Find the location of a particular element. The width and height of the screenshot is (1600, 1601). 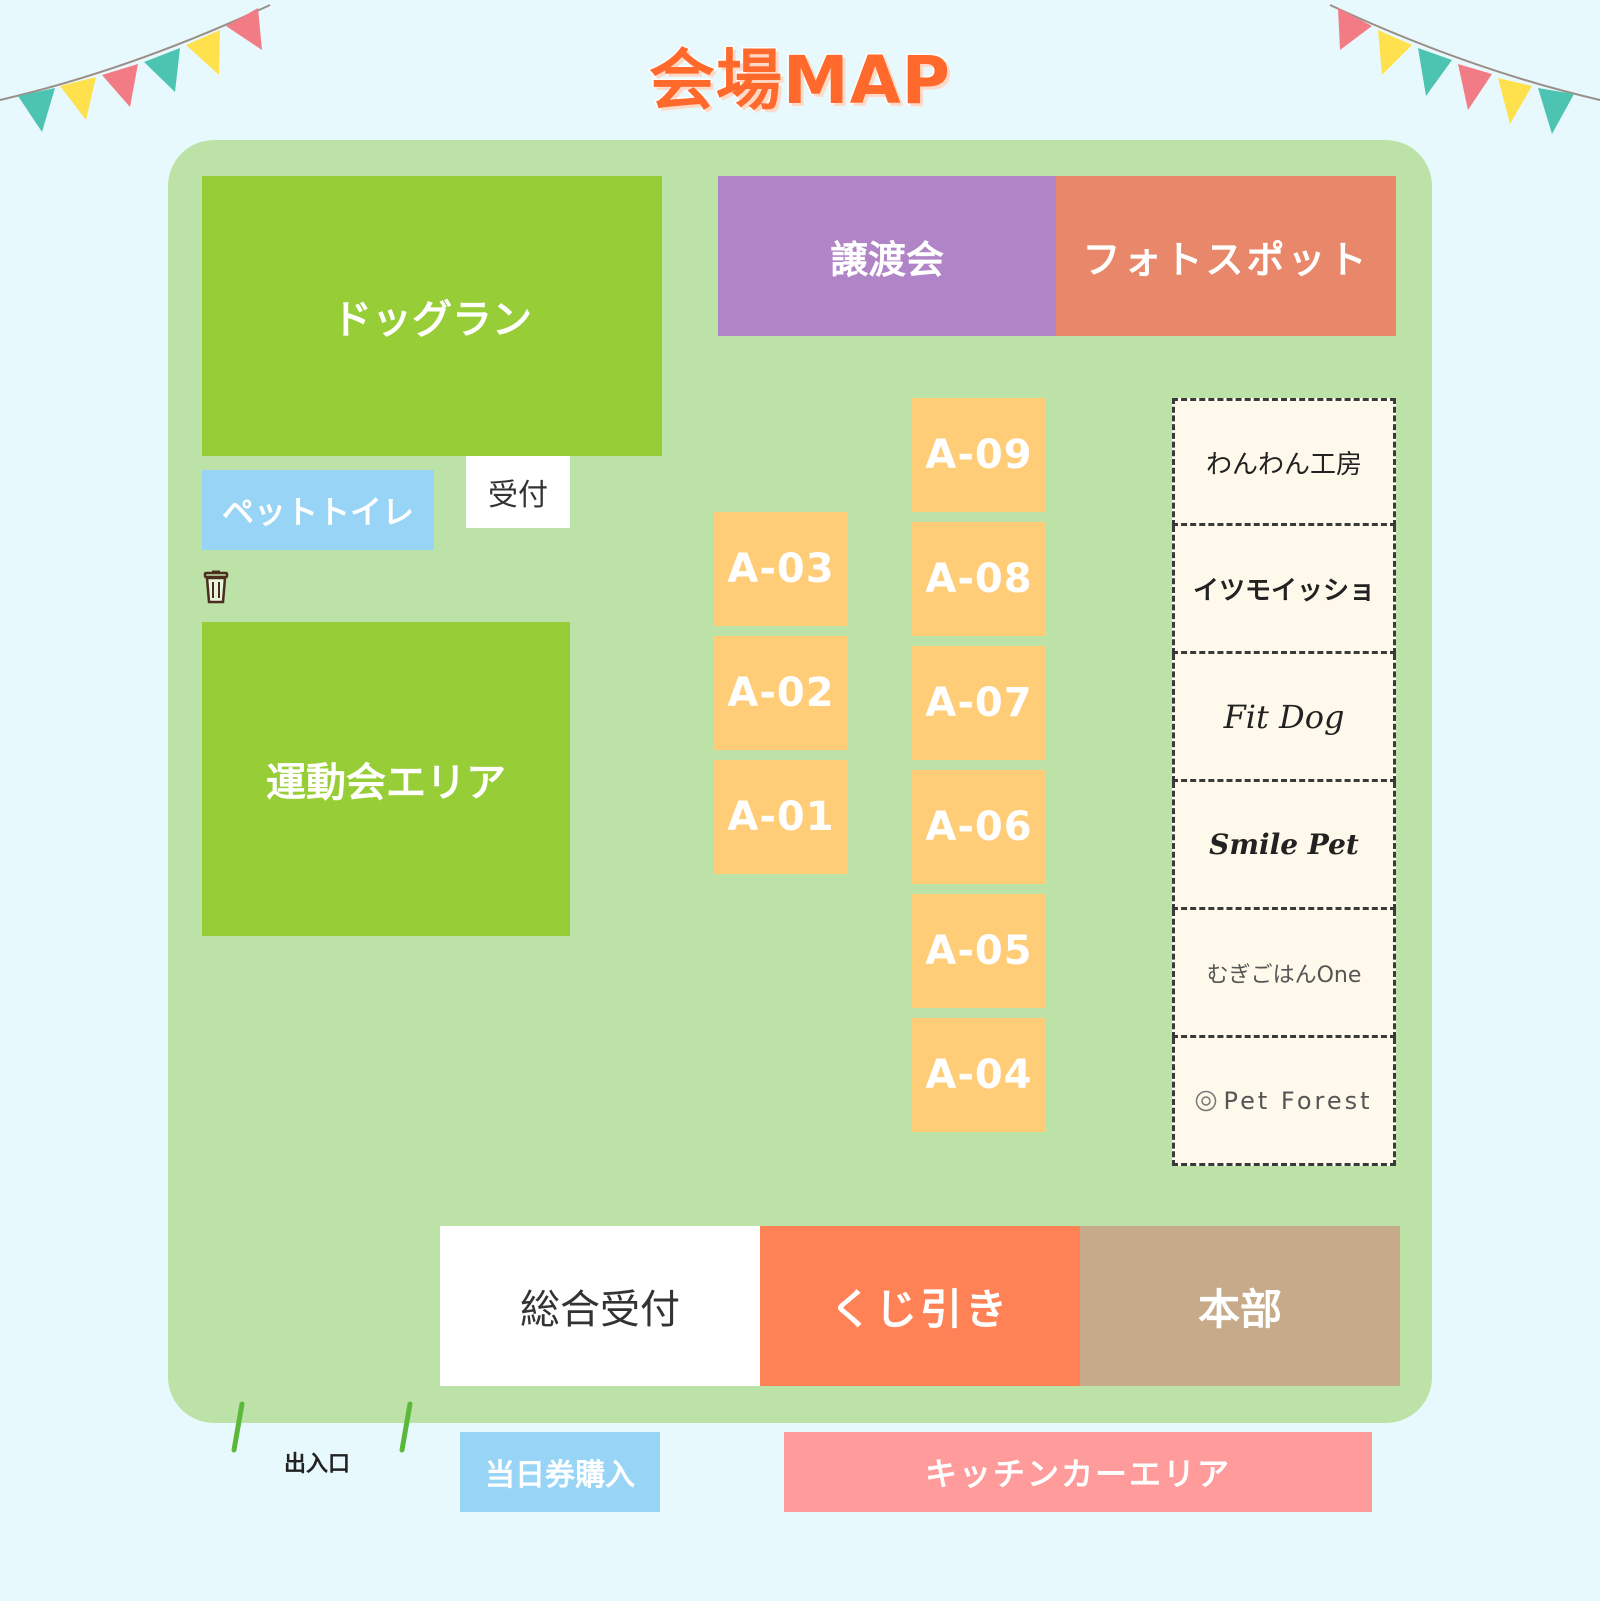

shop-wanwan-kobo: わんわん工房 is located at coordinates (1284, 462).